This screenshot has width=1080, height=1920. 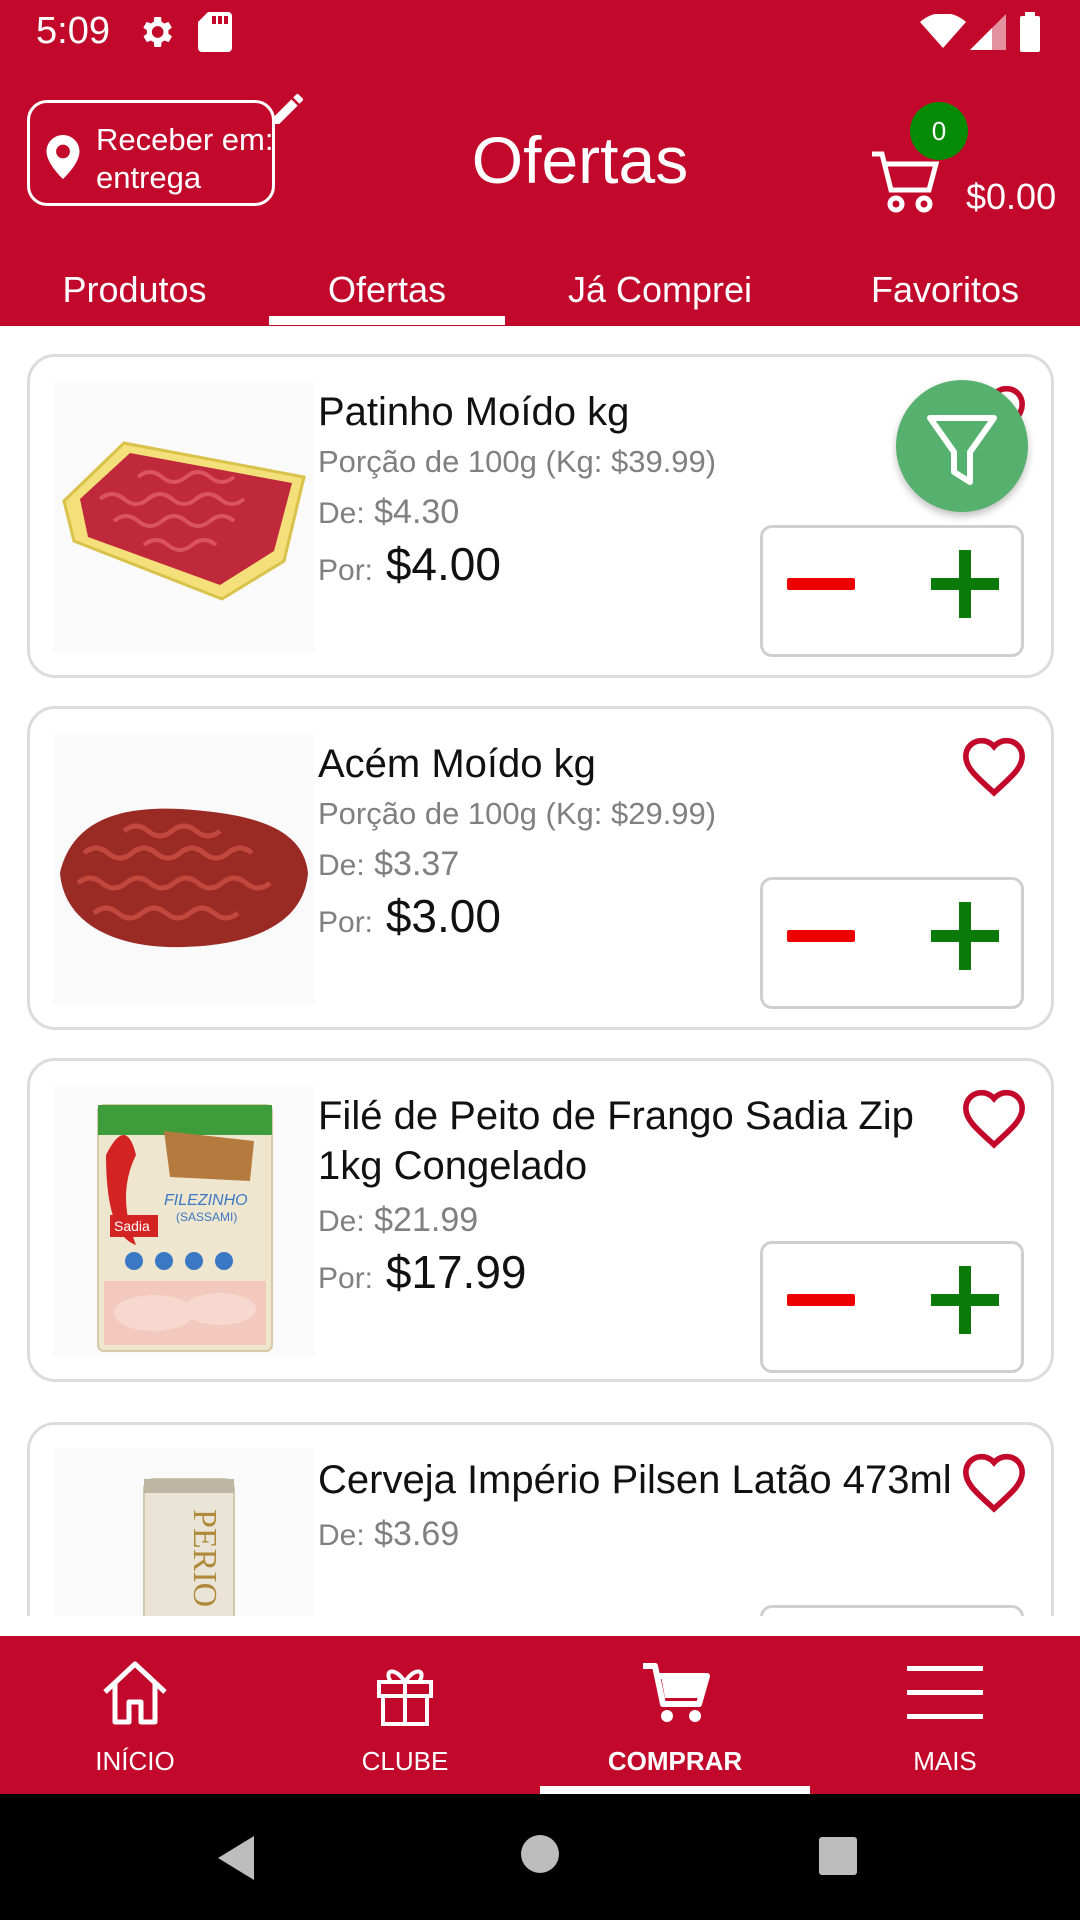 What do you see at coordinates (184, 1532) in the screenshot?
I see `product-image: PERIO` at bounding box center [184, 1532].